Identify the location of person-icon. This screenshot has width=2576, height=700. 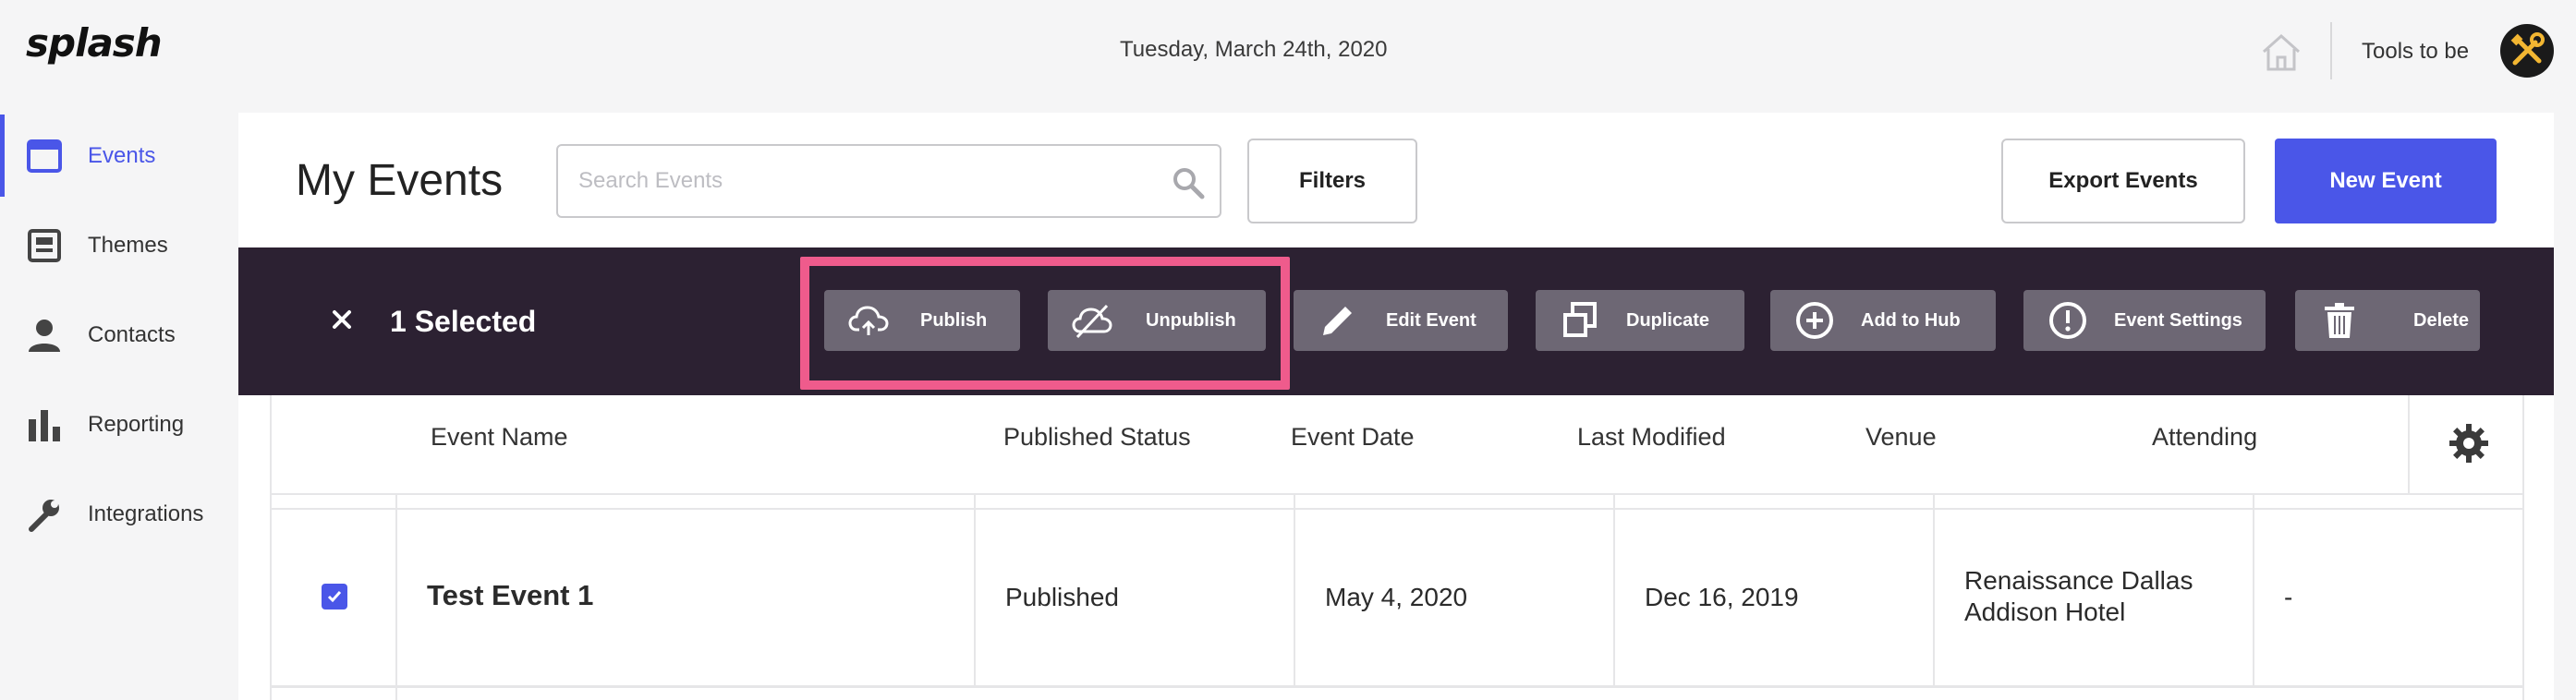
(44, 336).